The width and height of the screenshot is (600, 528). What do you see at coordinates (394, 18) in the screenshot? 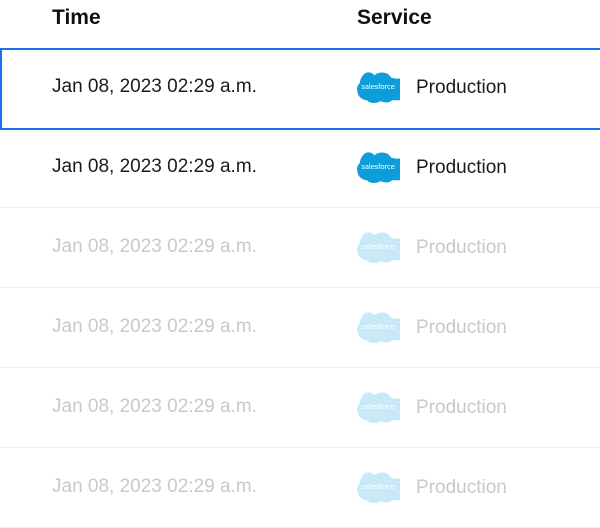
I see `column-header-service: Service` at bounding box center [394, 18].